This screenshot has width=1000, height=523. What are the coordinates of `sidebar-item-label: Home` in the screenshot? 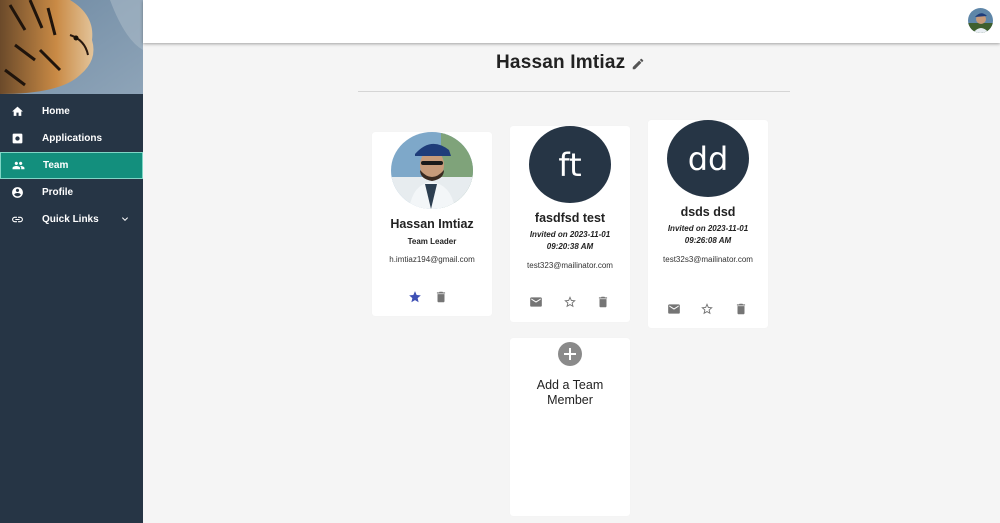 It's located at (56, 111).